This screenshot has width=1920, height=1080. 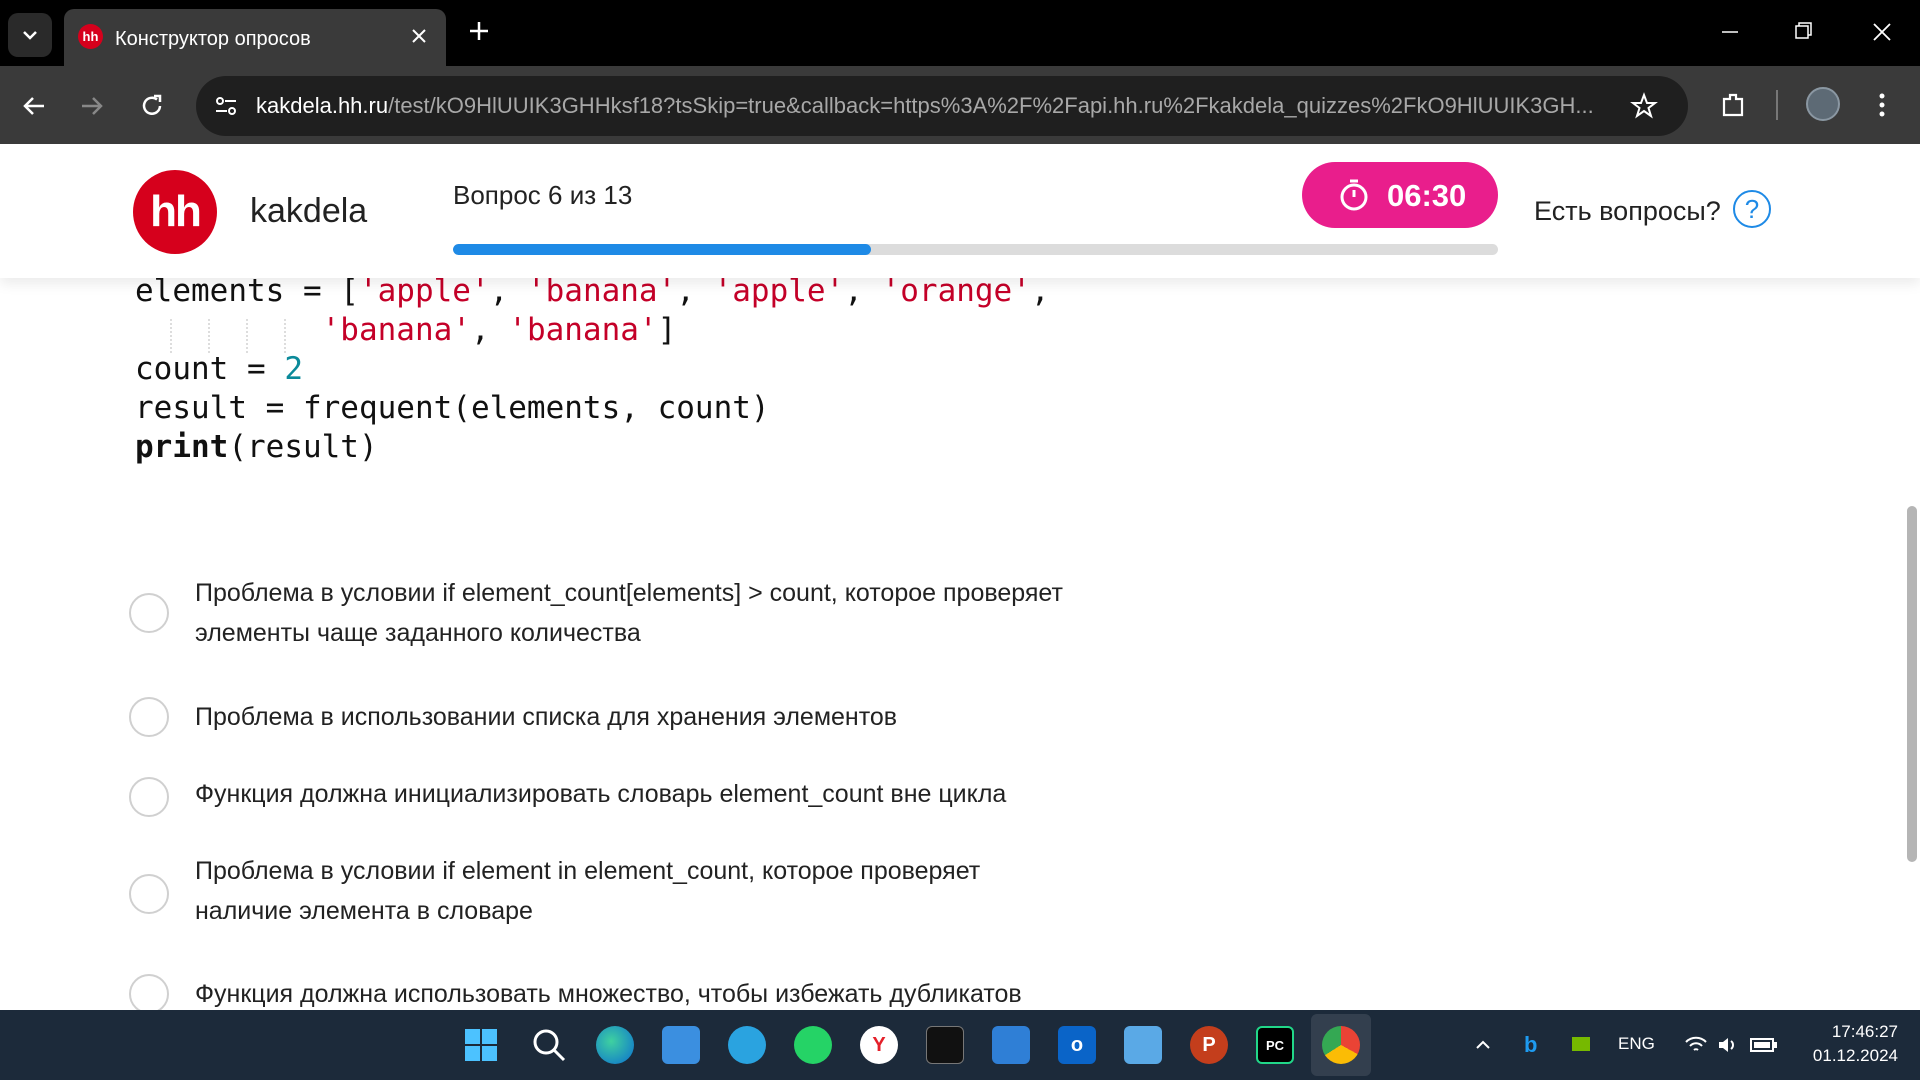 I want to click on code-op: =, so click(x=256, y=369).